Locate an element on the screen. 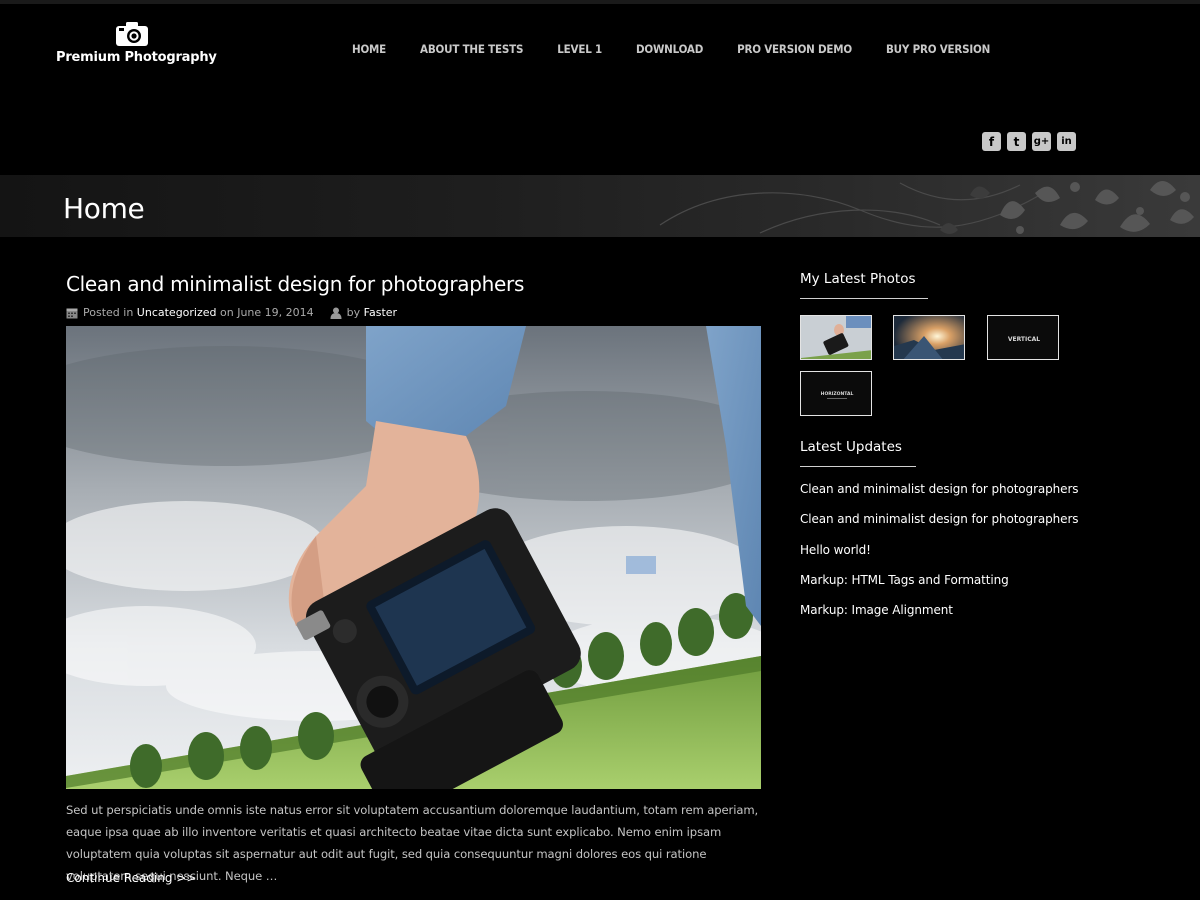 This screenshot has height=900, width=1200. floral-decoration is located at coordinates (926, 207).